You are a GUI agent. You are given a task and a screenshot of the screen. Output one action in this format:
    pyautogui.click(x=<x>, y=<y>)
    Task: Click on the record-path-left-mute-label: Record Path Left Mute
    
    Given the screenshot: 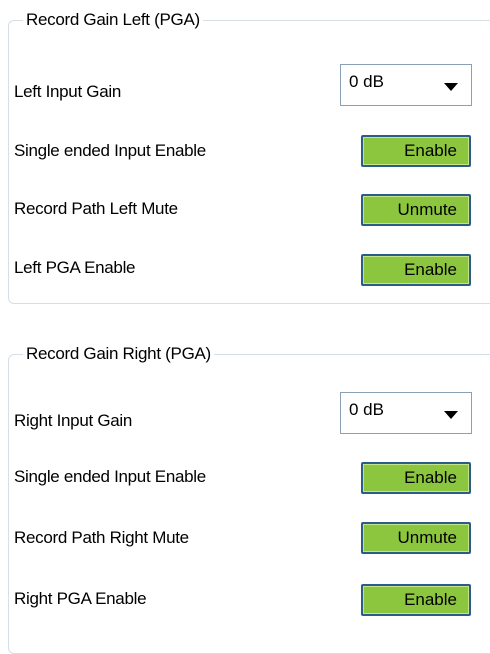 What is the action you would take?
    pyautogui.click(x=96, y=208)
    